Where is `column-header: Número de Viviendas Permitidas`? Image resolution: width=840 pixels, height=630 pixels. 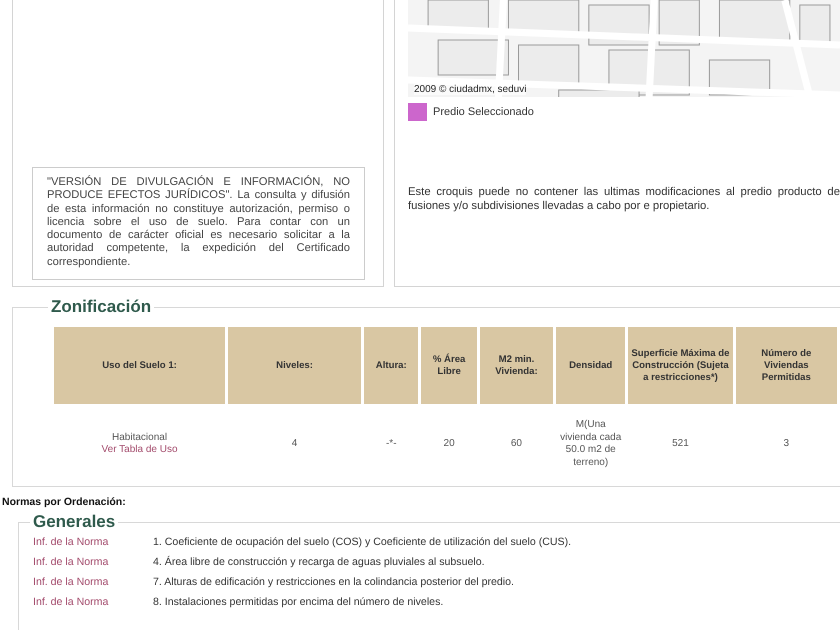
column-header: Número de Viviendas Permitidas is located at coordinates (786, 365).